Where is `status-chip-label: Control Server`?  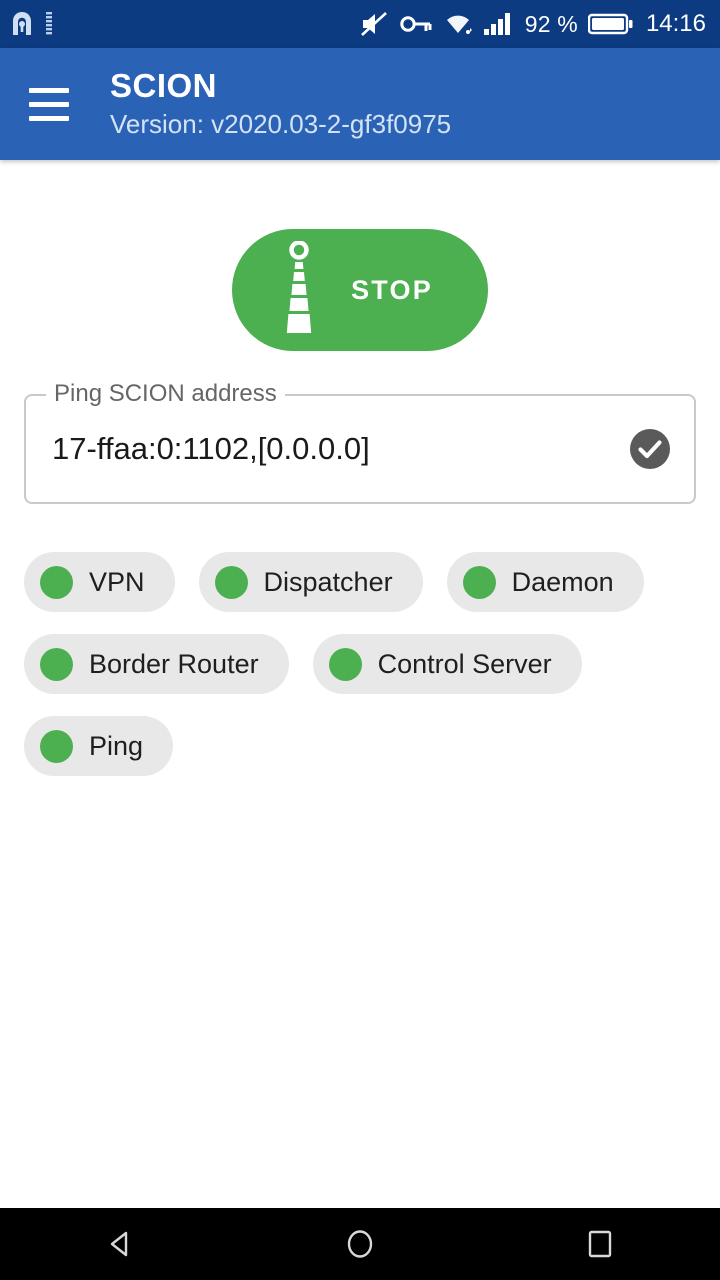
status-chip-label: Control Server is located at coordinates (464, 663).